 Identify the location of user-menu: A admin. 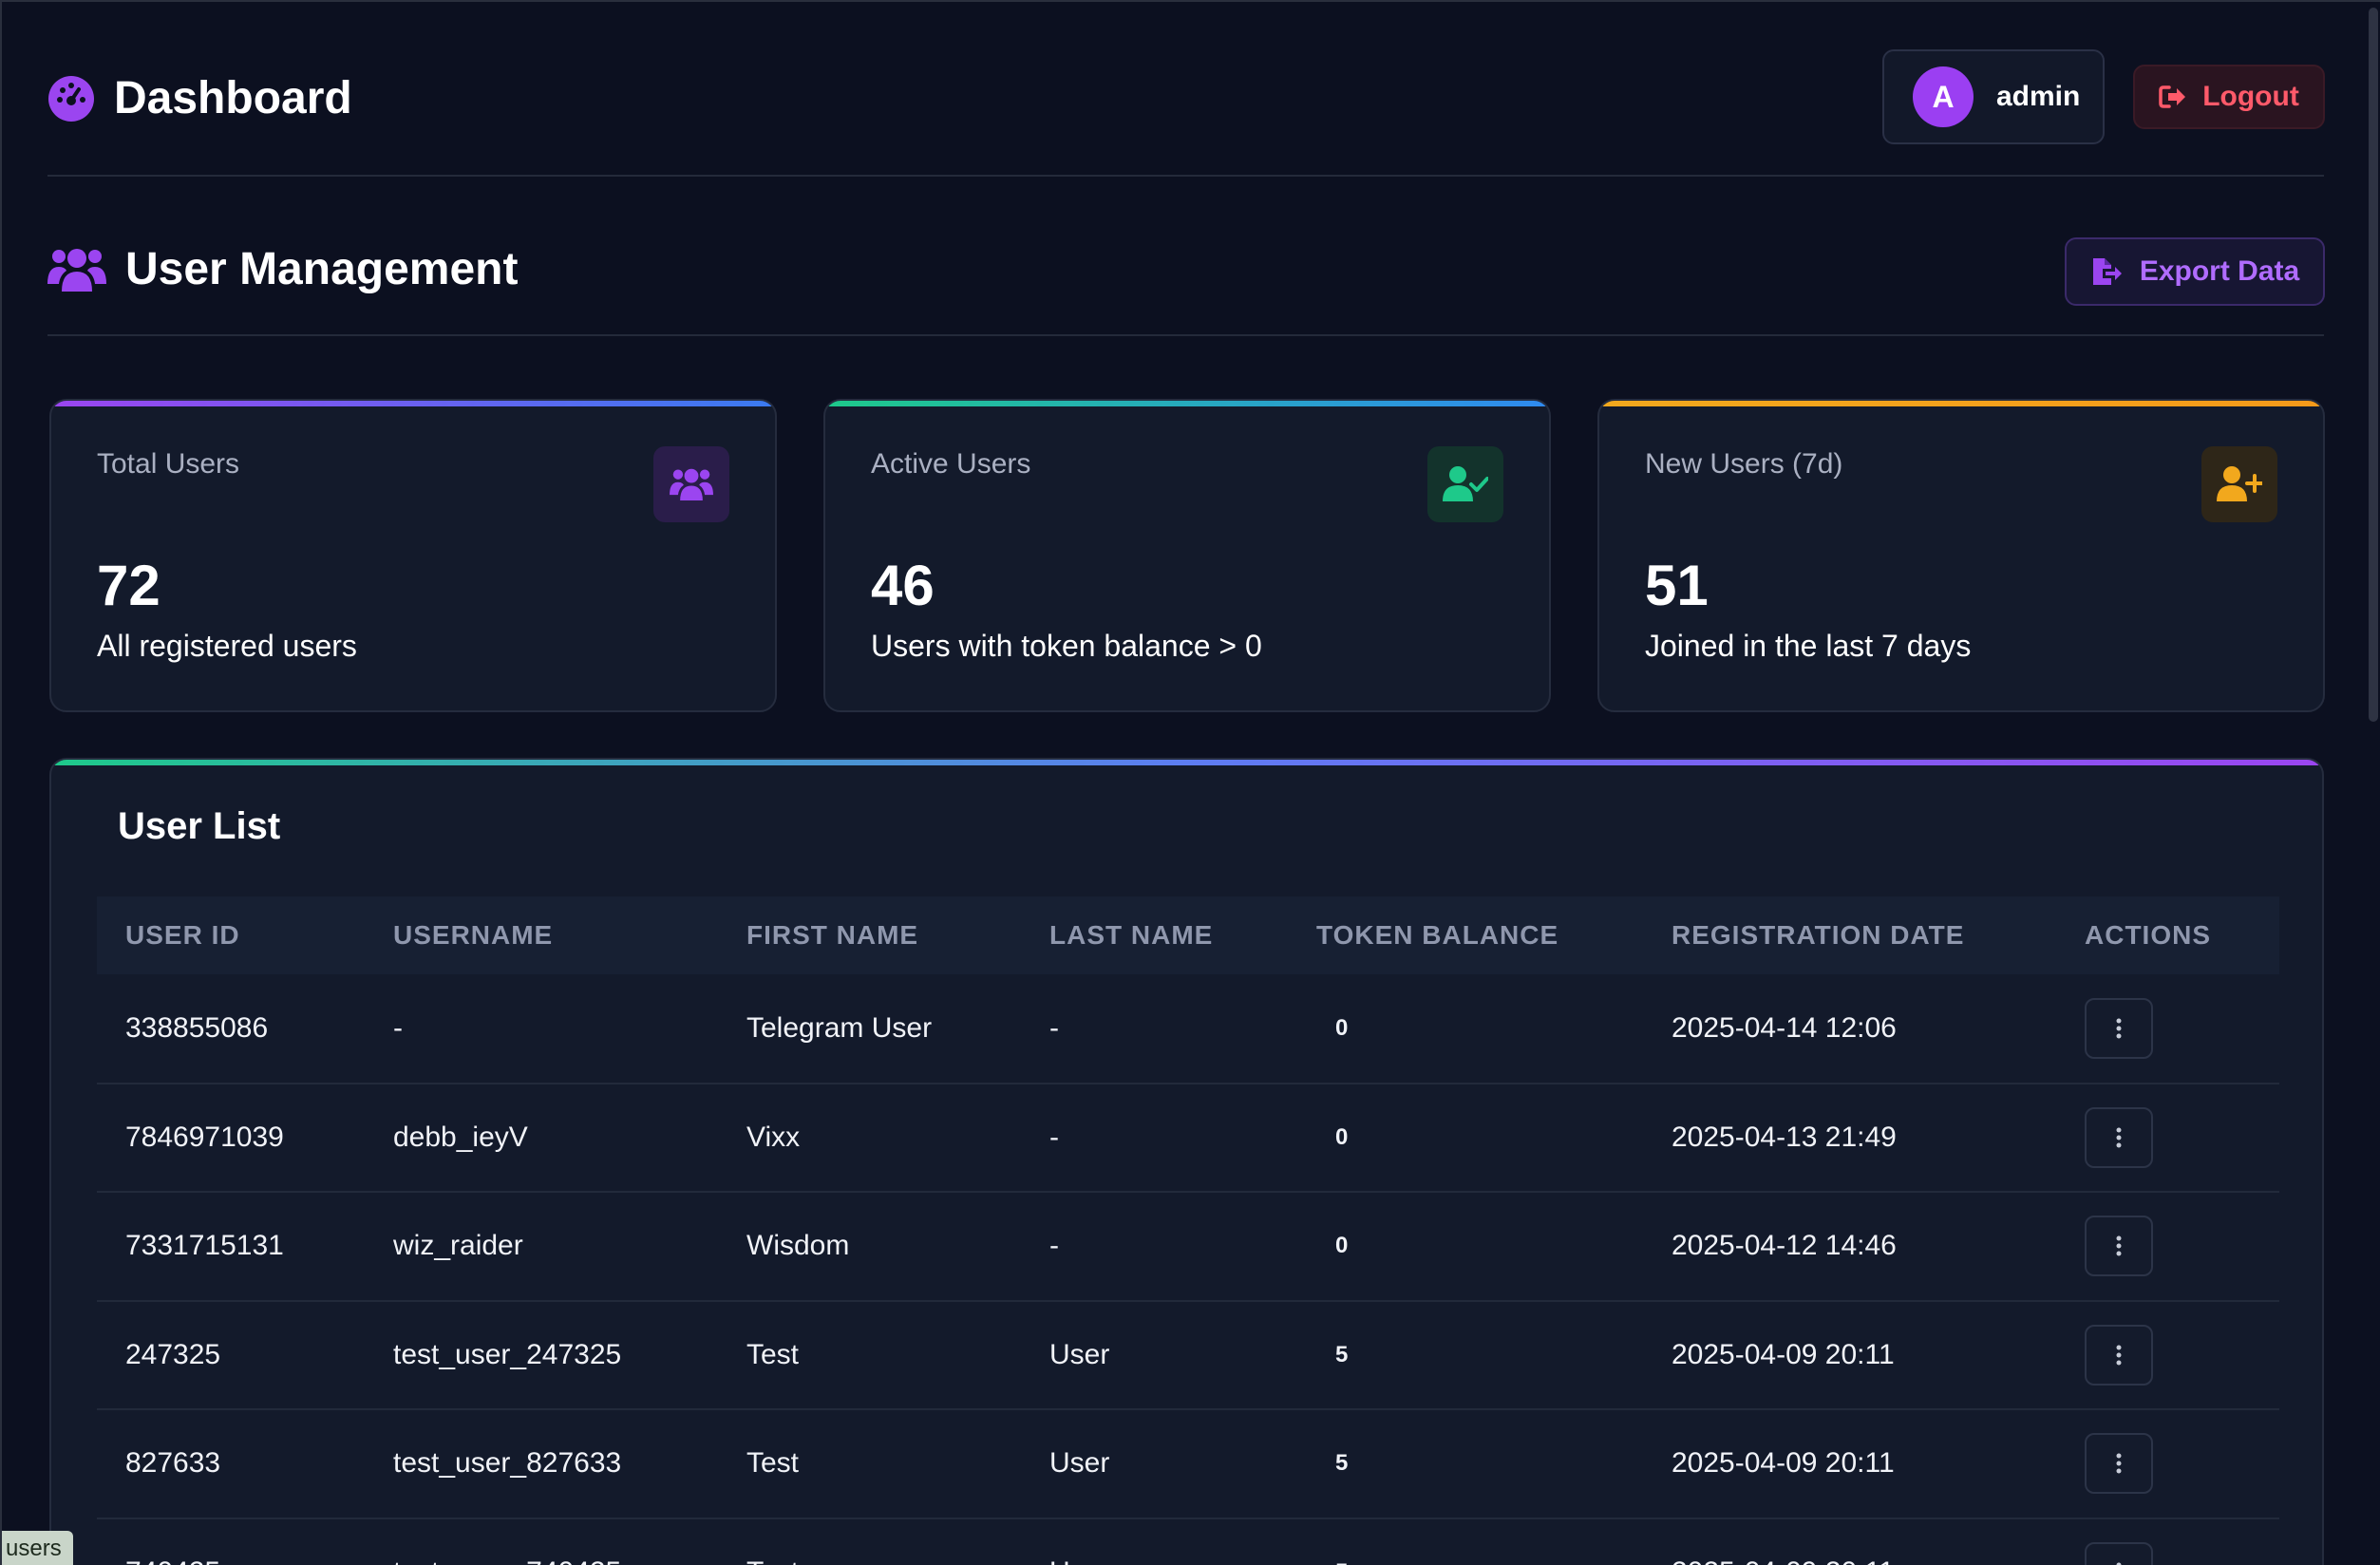
(1994, 96).